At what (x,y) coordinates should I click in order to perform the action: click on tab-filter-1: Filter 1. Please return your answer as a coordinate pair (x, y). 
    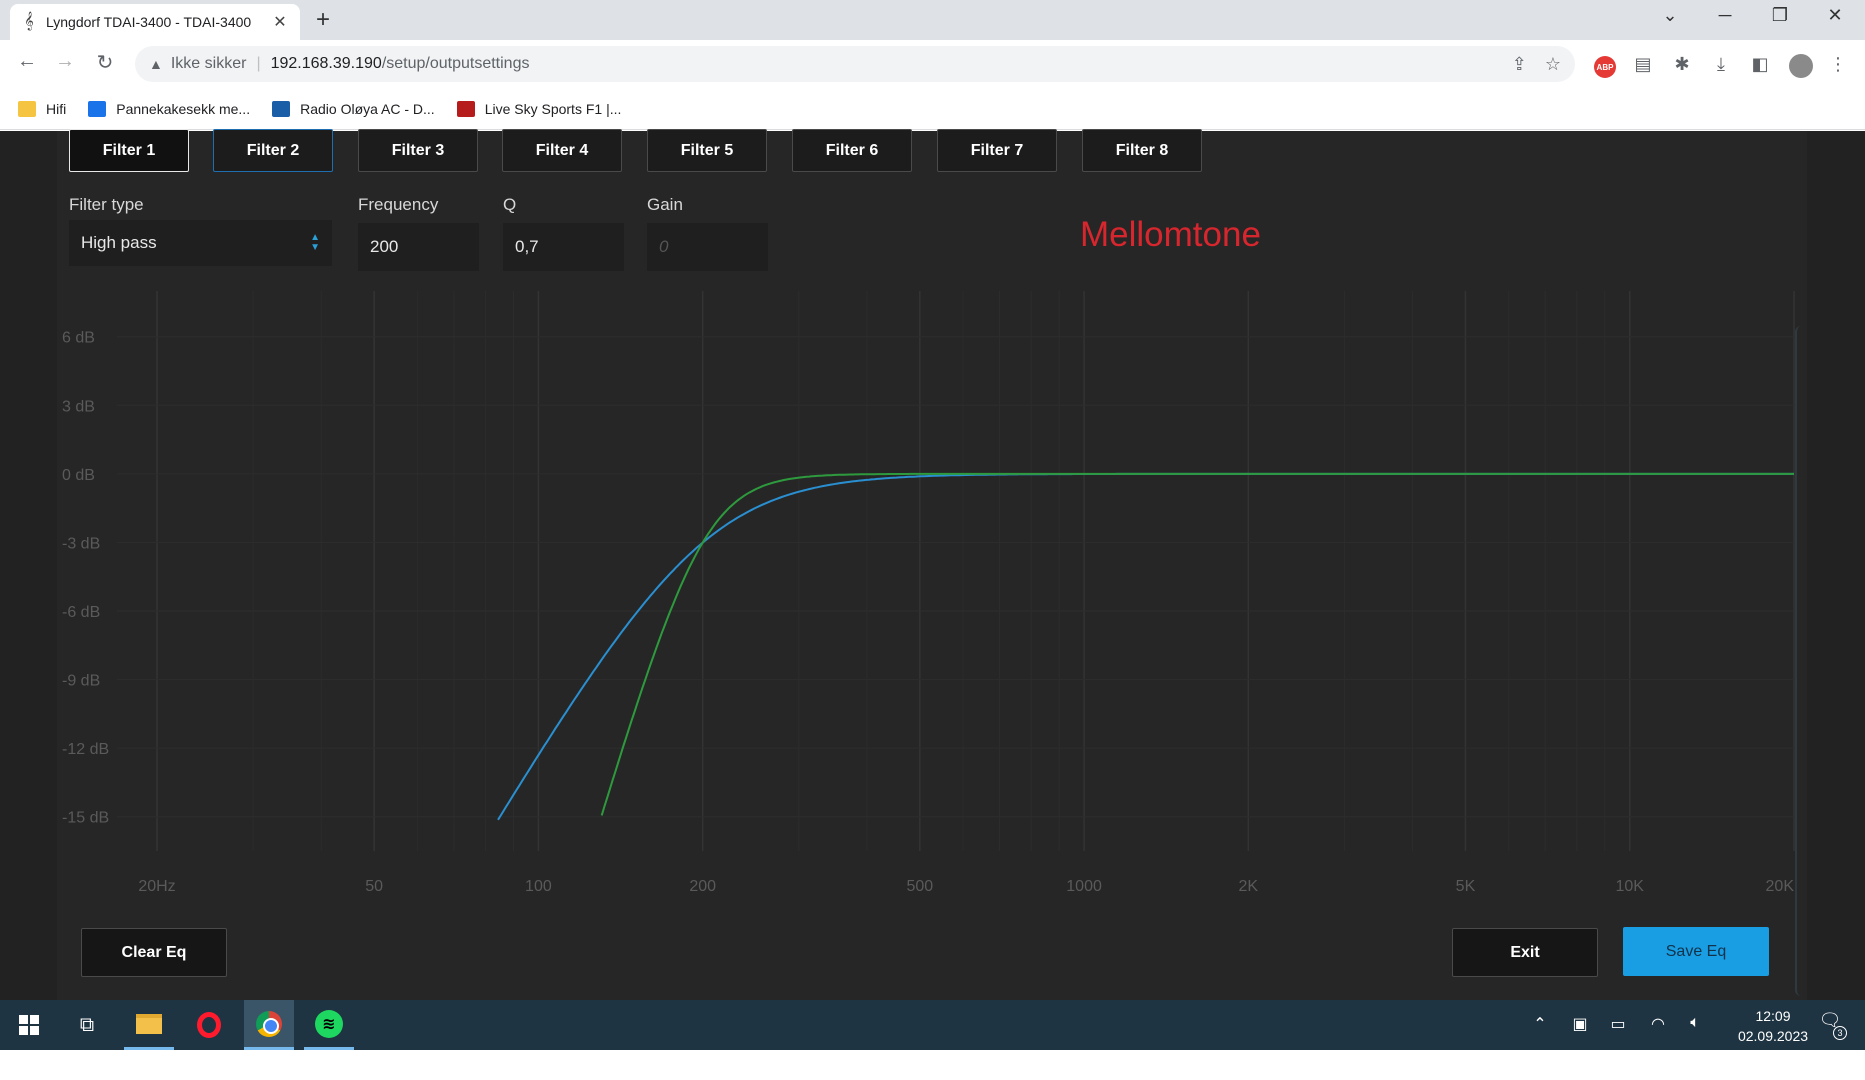
    Looking at the image, I should click on (129, 150).